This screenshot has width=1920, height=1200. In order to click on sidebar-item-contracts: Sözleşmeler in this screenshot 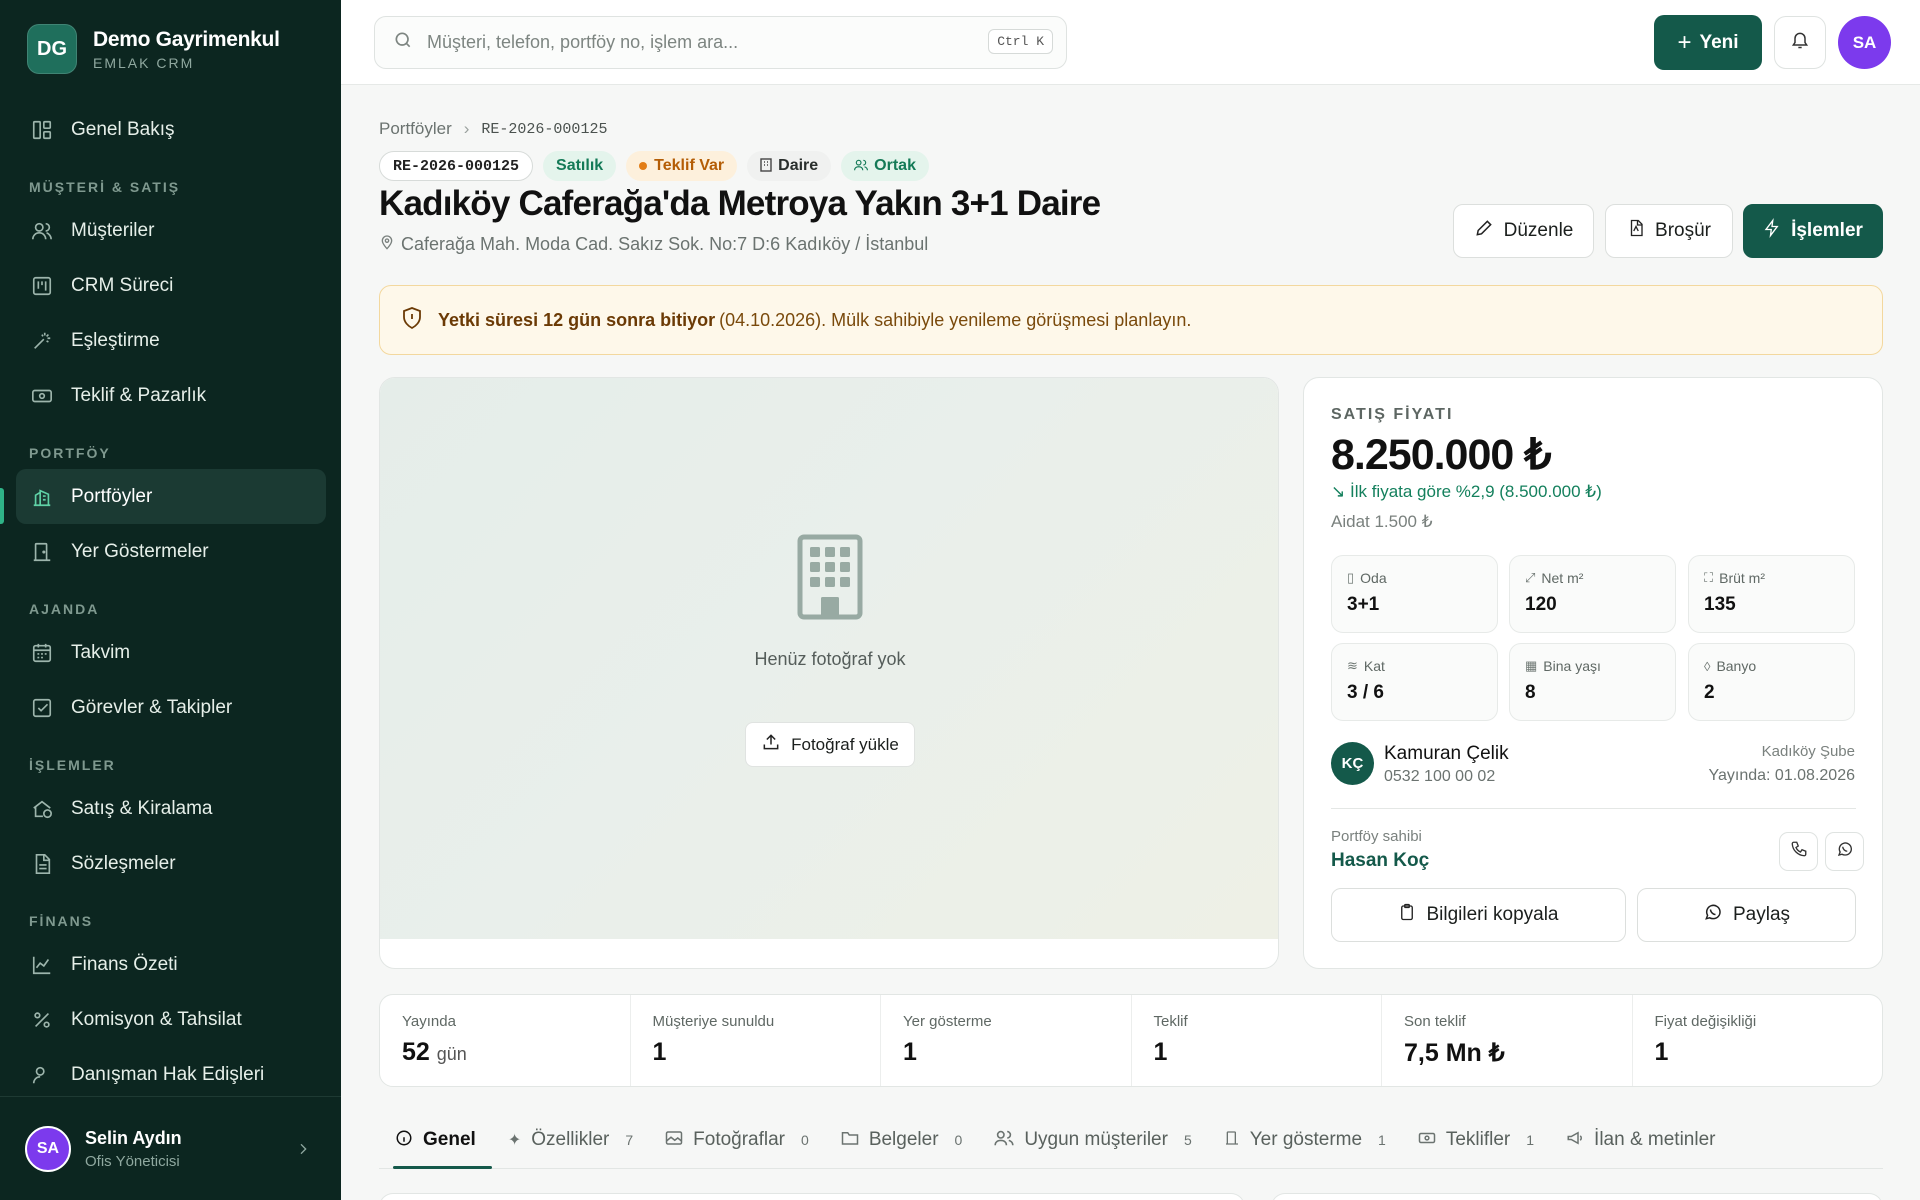, I will do `click(171, 863)`.